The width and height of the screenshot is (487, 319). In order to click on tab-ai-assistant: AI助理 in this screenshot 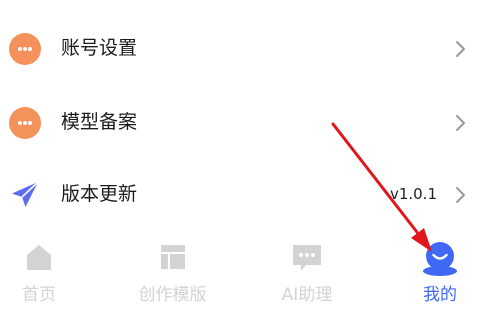, I will do `click(307, 278)`.